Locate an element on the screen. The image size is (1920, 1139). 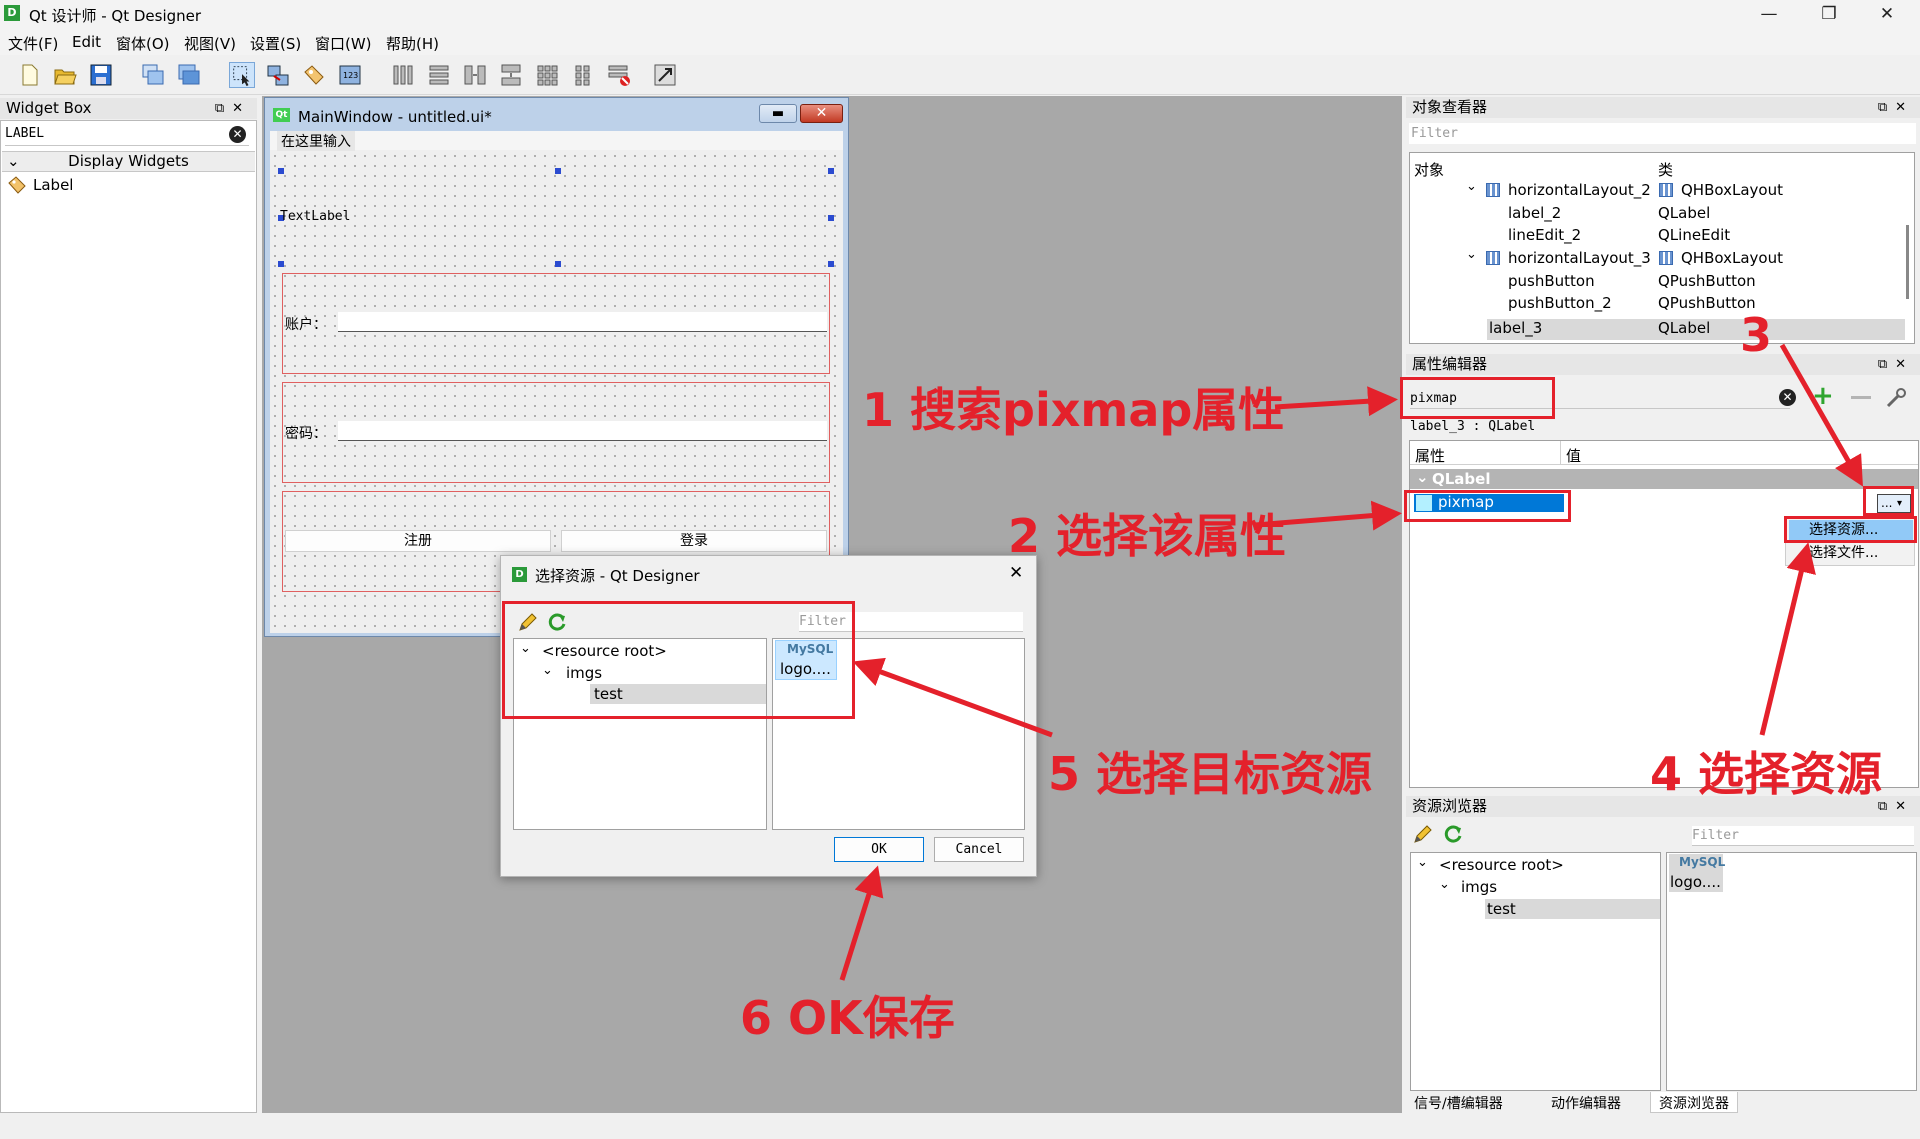
menu-window: 窗口(W) is located at coordinates (343, 43).